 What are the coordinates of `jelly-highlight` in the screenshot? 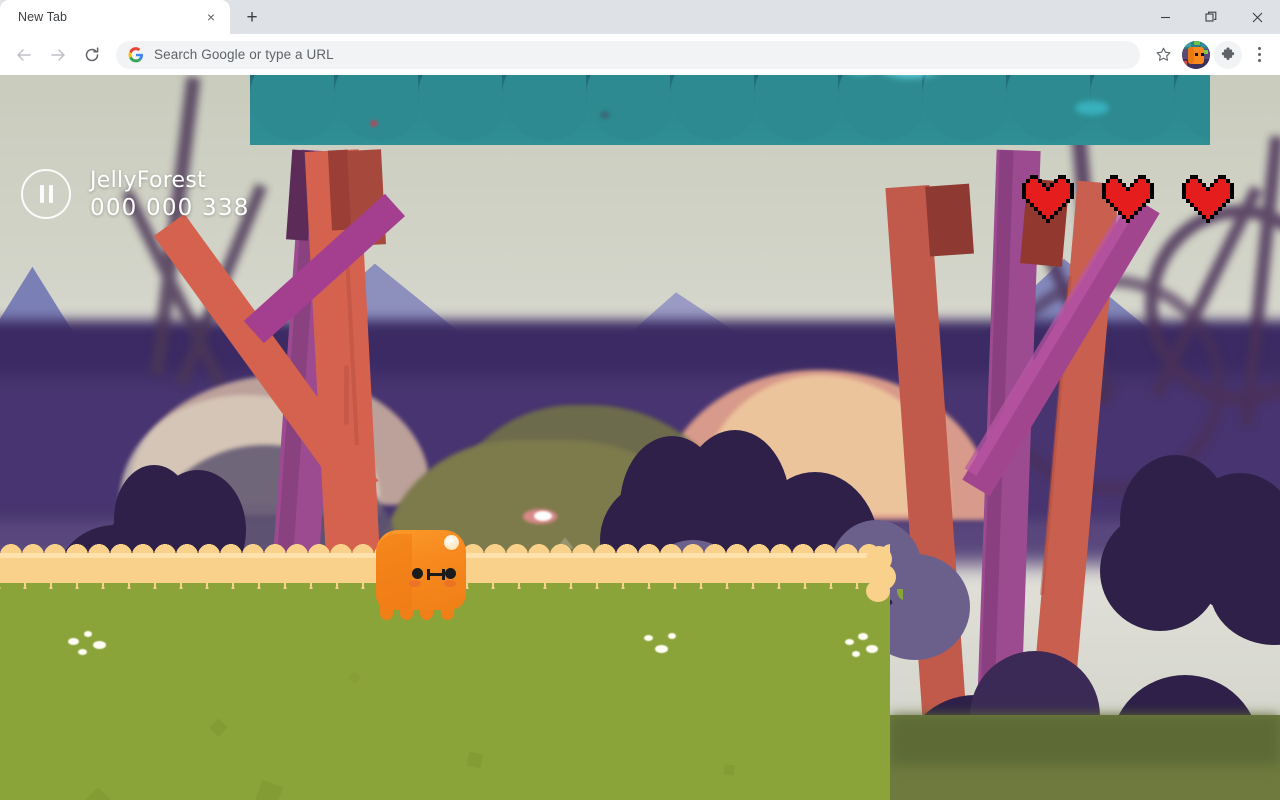 It's located at (451, 542).